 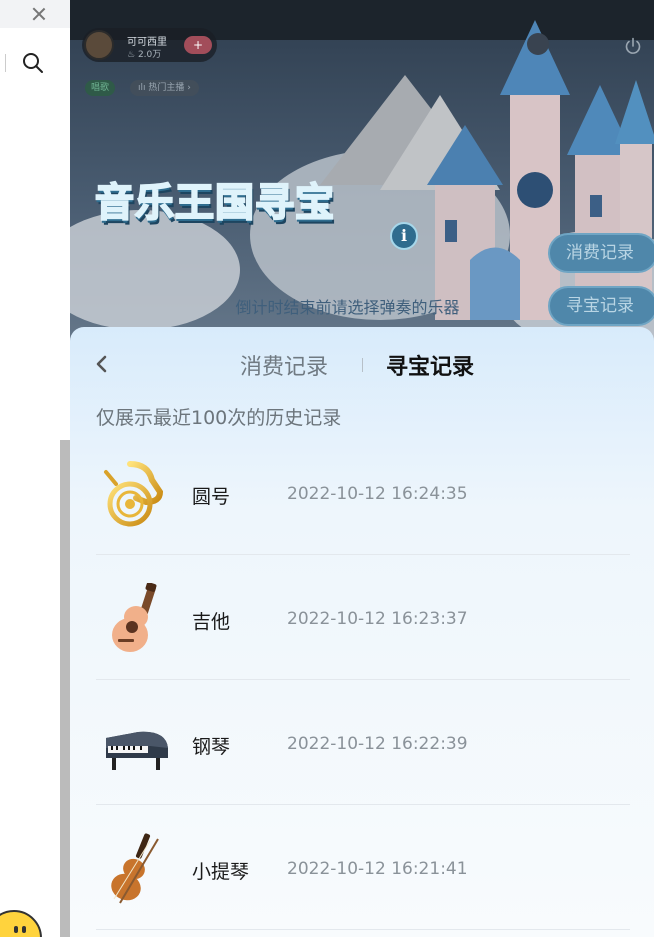 I want to click on record-time: 2022-10-12 16:24:35, so click(x=377, y=494).